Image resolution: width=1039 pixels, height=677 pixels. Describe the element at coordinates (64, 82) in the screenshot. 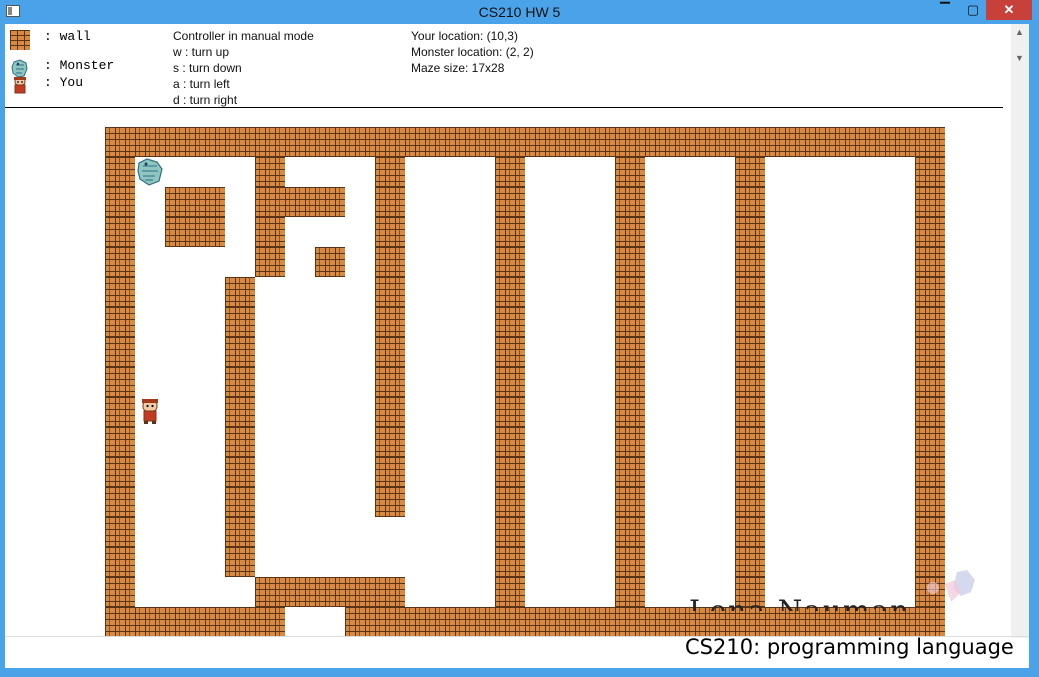

I see `legend-you-label: : You` at that location.